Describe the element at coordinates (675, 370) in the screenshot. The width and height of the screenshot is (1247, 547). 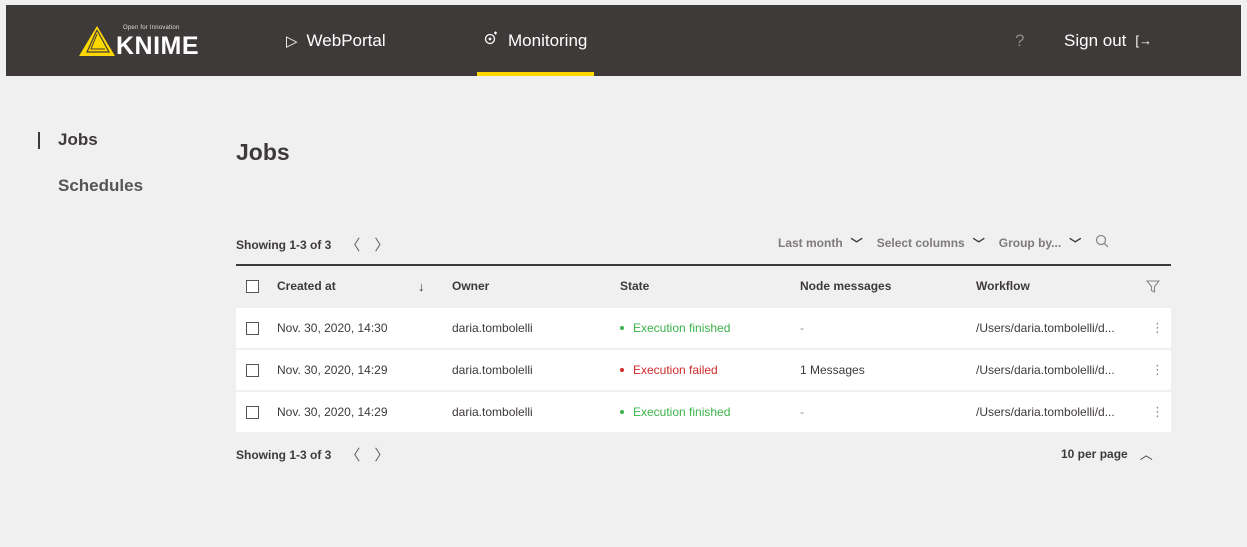
I see `state-label: Execution failed` at that location.